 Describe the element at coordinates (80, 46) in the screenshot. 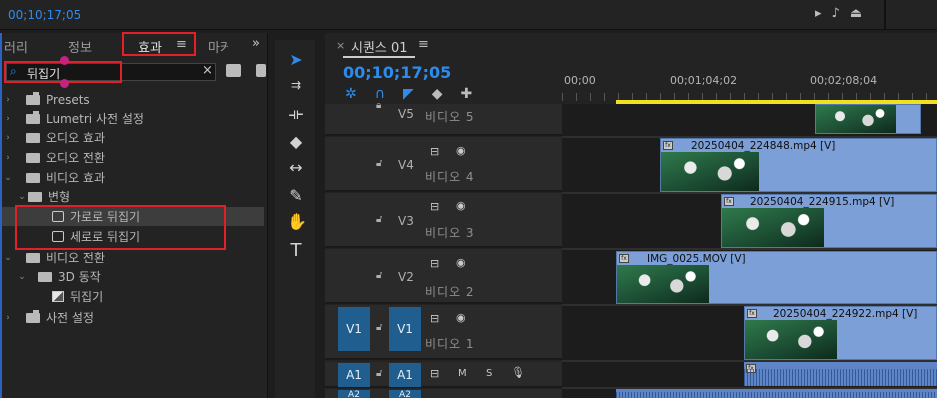

I see `tab-info: 정보` at that location.